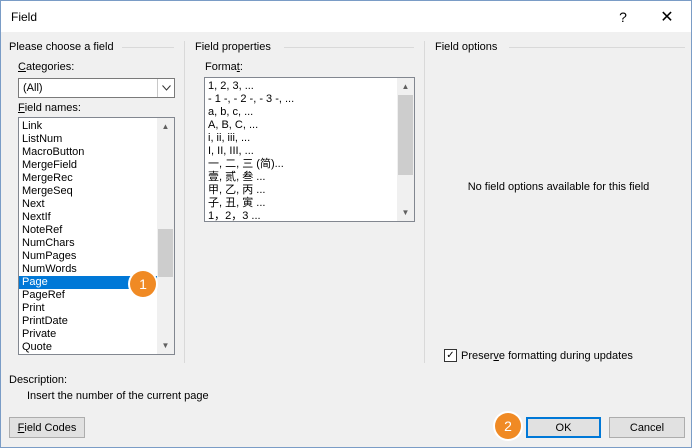 This screenshot has width=692, height=448. I want to click on preserve-formatting-option: ✓ Preserve formatting during updates, so click(538, 355).